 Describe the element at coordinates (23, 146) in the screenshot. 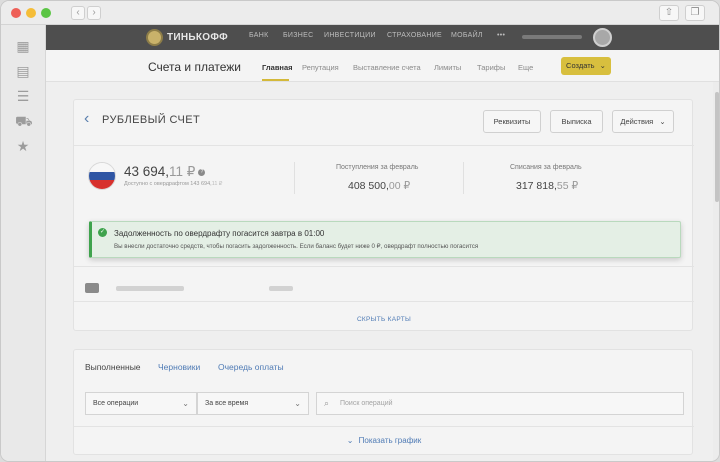

I see `star-icon: ★` at that location.